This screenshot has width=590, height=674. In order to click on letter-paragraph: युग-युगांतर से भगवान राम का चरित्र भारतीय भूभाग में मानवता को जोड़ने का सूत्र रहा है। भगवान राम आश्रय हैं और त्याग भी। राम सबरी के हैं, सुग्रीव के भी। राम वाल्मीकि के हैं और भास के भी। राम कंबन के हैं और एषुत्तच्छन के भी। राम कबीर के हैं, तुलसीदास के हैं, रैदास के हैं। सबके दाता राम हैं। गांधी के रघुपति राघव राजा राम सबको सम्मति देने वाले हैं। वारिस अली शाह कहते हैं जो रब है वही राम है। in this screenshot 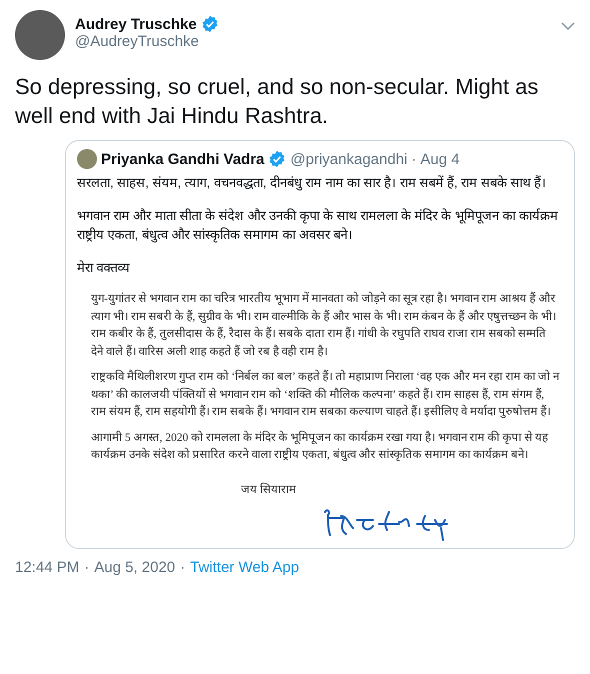, I will do `click(324, 325)`.